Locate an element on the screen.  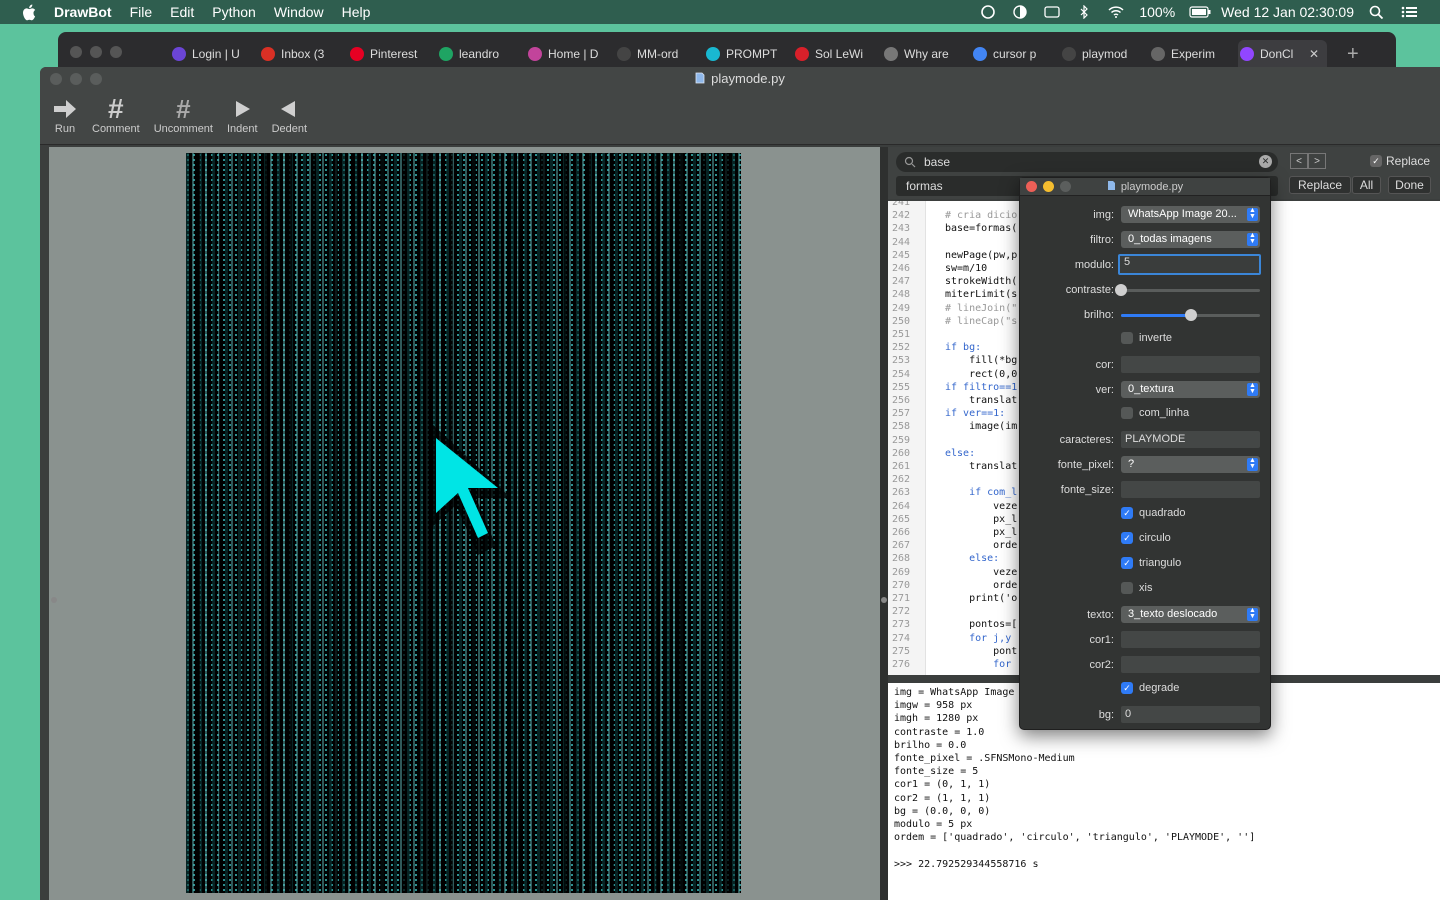
tab-close-icon: ✕ is located at coordinates (1314, 54).